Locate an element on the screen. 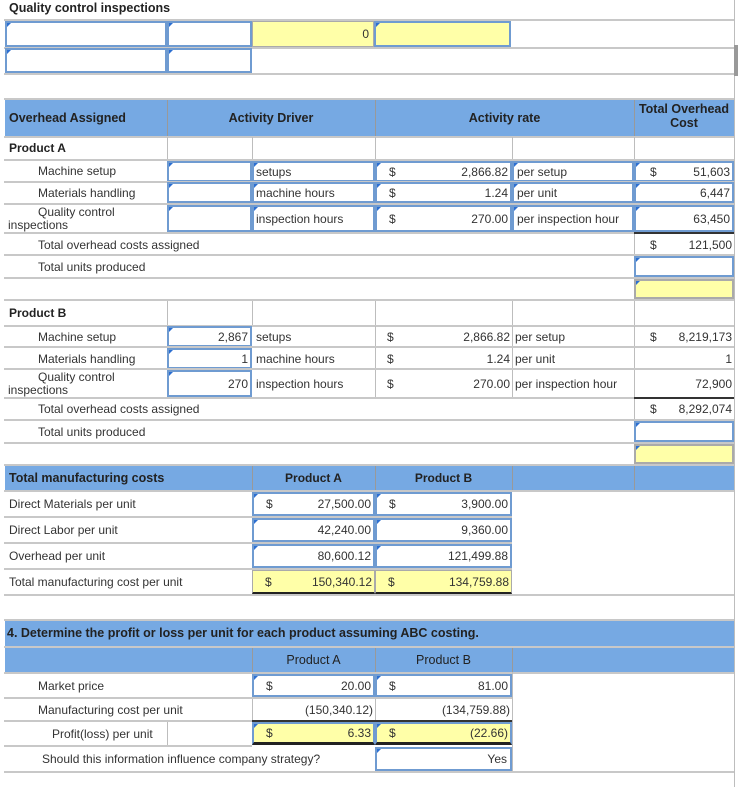 Image resolution: width=753 pixels, height=787 pixels. top-input-1d is located at coordinates (442, 34).